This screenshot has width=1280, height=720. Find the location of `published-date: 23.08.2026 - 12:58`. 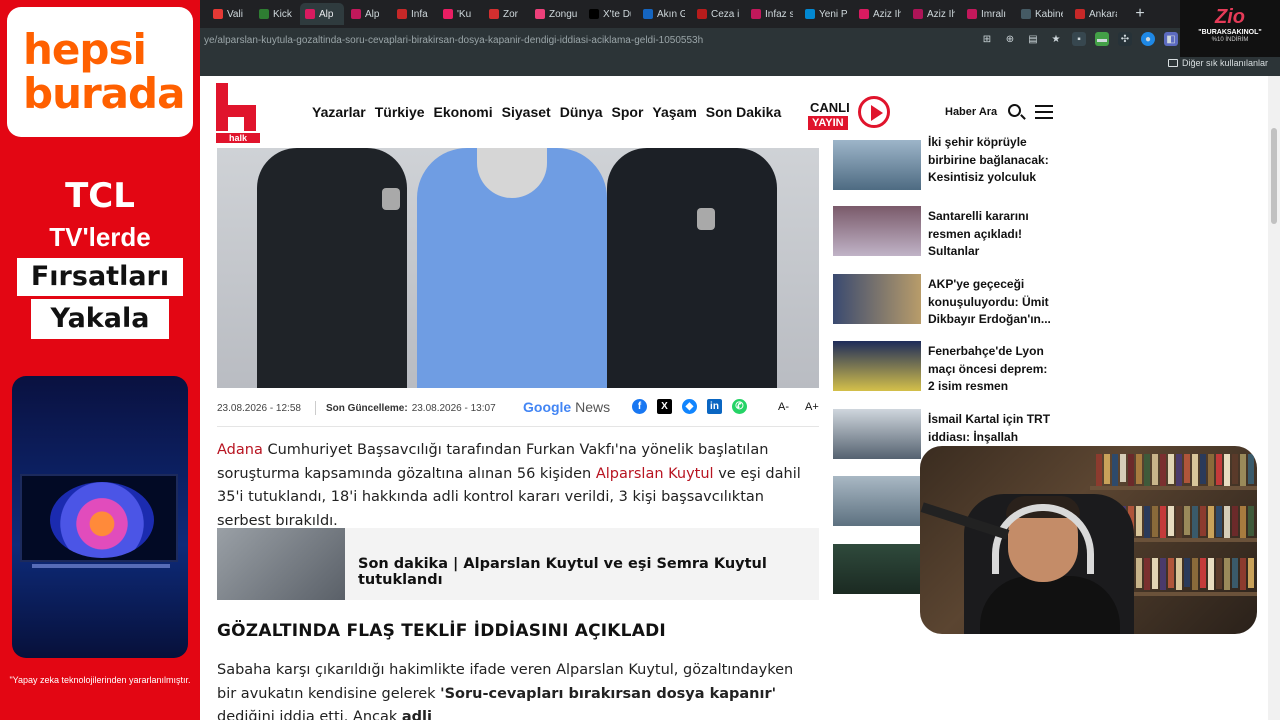

published-date: 23.08.2026 - 12:58 is located at coordinates (259, 408).